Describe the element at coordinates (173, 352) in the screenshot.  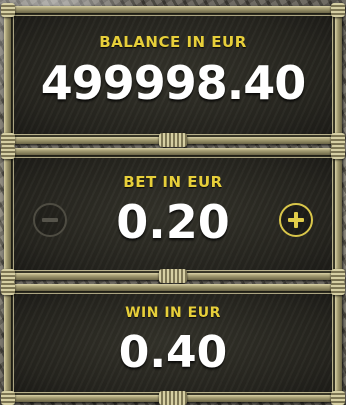
I see `win-value: 0.40` at that location.